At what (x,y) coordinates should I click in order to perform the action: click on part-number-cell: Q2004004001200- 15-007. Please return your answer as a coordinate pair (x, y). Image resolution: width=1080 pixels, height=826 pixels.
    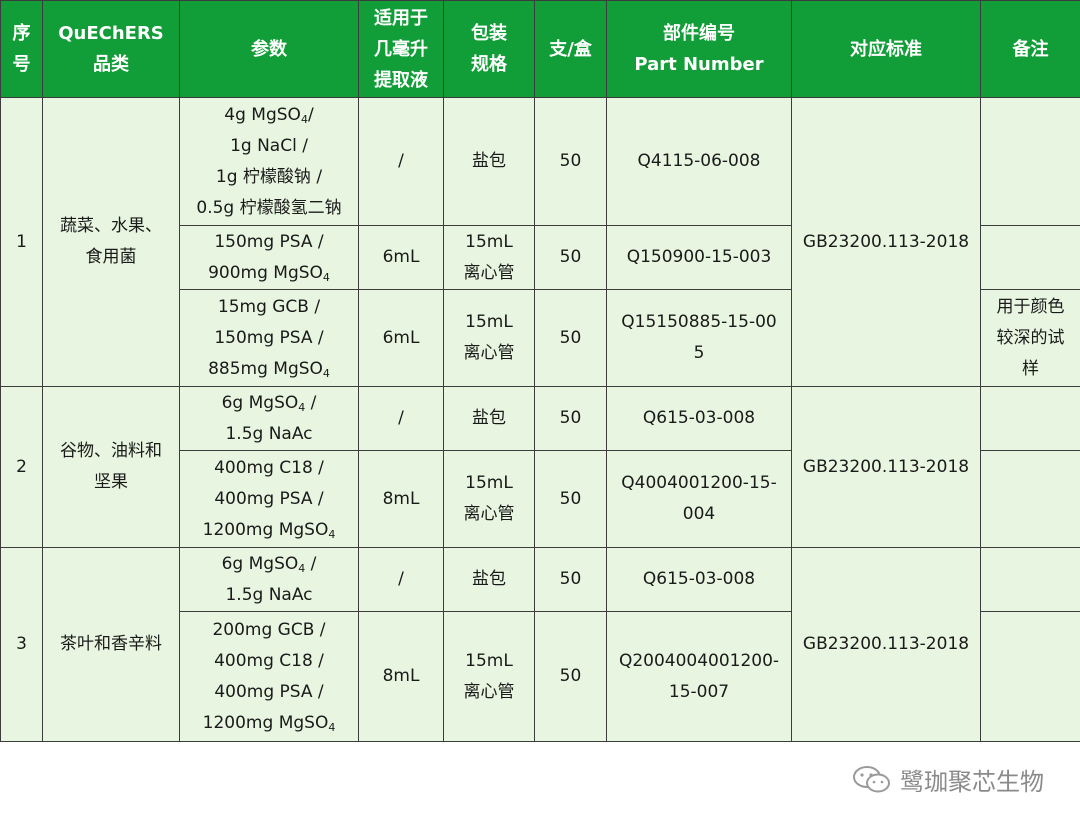
    Looking at the image, I should click on (699, 676).